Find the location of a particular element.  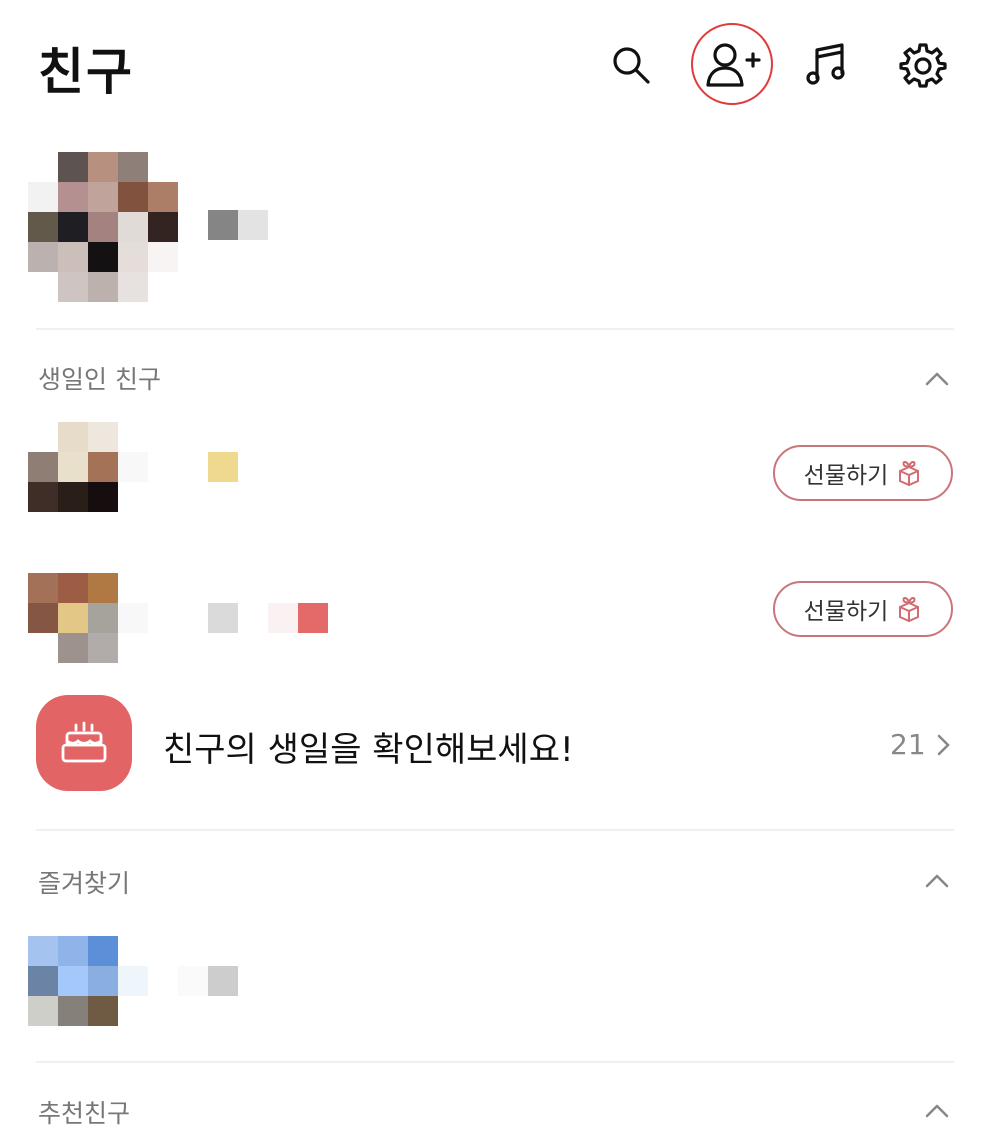

add-friend-icon is located at coordinates (732, 65).